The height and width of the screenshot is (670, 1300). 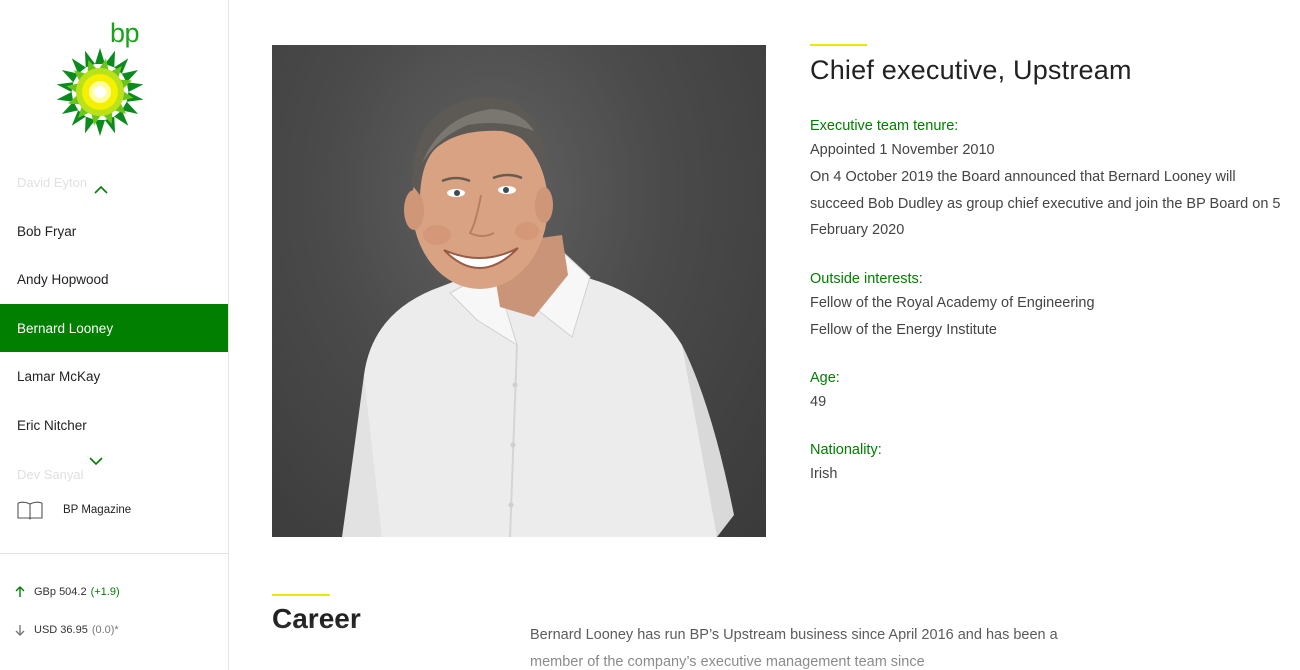 I want to click on sidebar-item-label: Lamar McKay, so click(x=59, y=376).